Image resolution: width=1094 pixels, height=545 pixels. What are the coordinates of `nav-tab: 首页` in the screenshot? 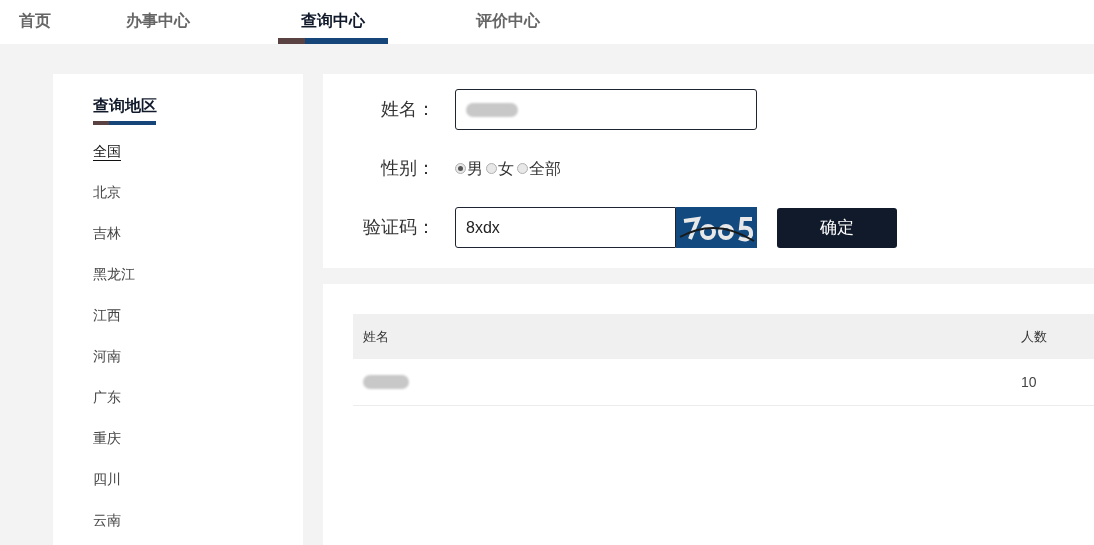 It's located at (35, 16).